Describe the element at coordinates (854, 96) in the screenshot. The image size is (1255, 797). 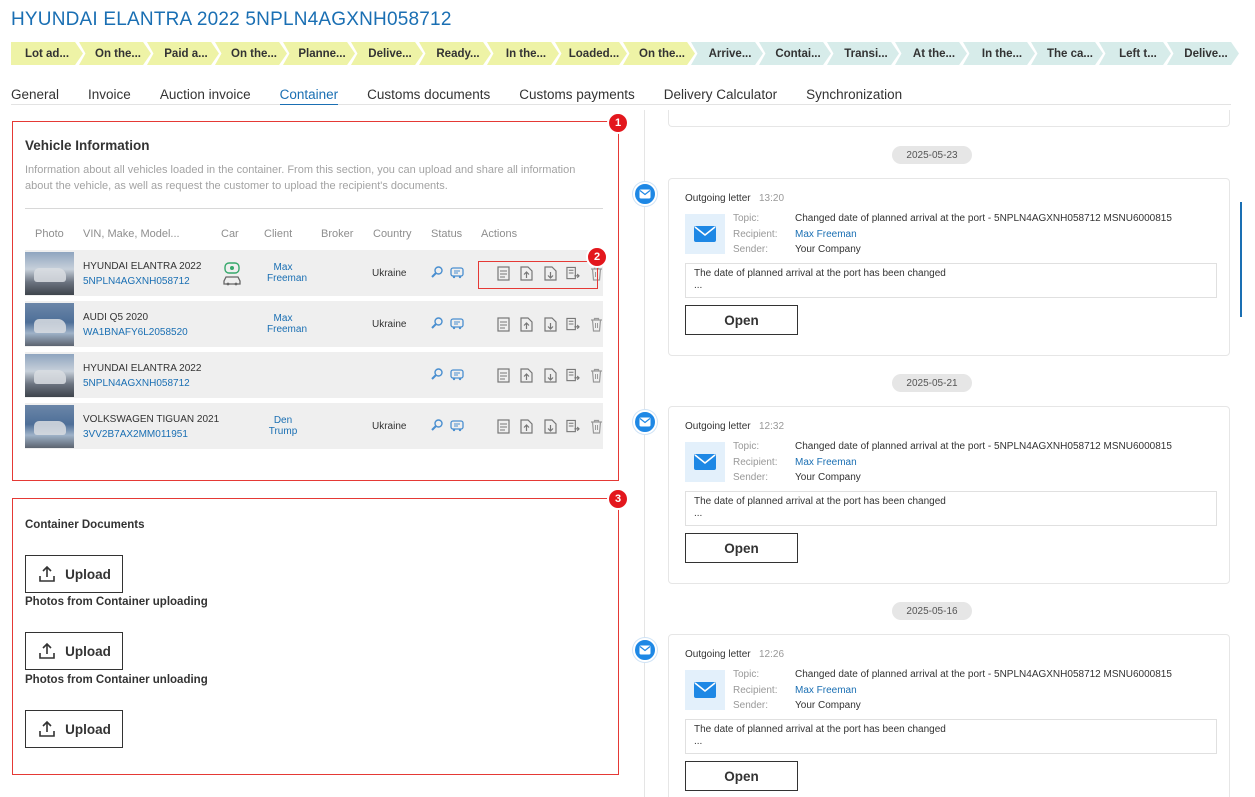
I see `tab-synchronization: Synchronization` at that location.